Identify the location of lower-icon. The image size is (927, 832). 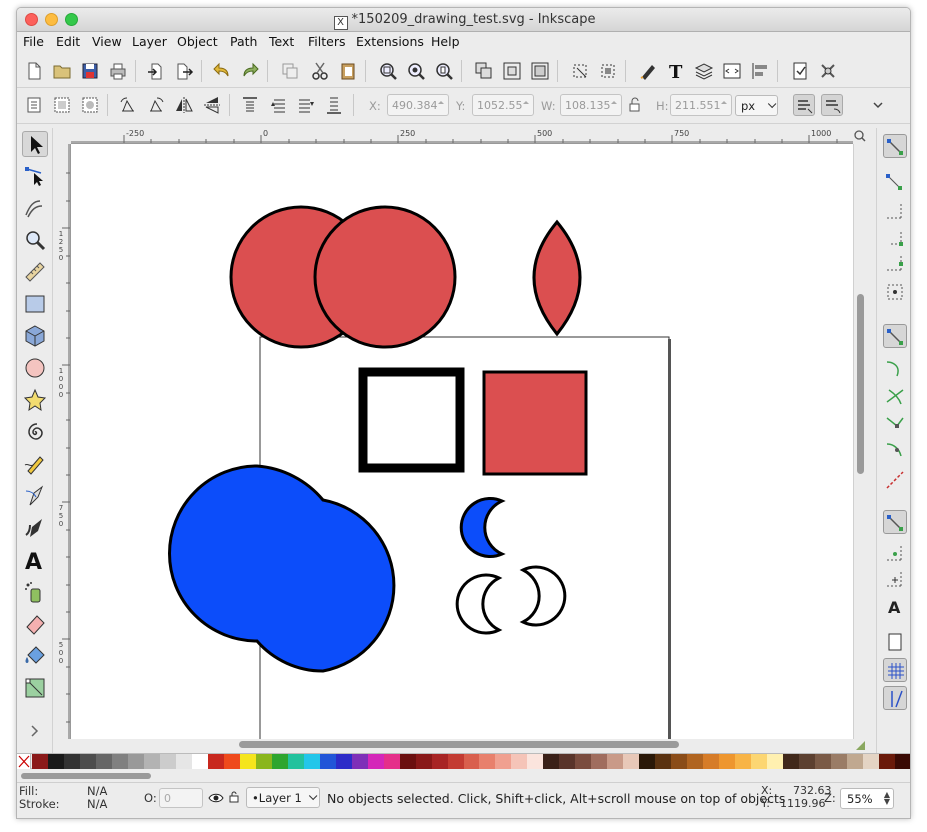
(306, 105).